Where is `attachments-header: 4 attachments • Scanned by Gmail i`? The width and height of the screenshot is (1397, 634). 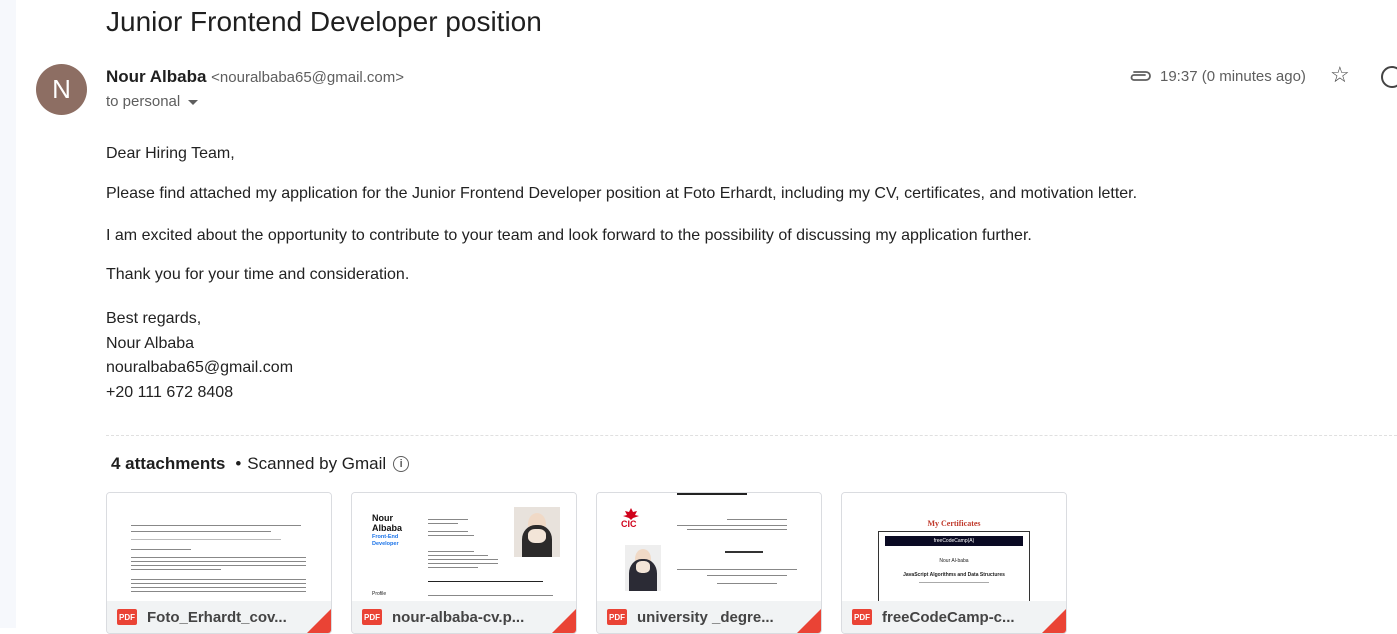
attachments-header: 4 attachments • Scanned by Gmail i is located at coordinates (260, 464).